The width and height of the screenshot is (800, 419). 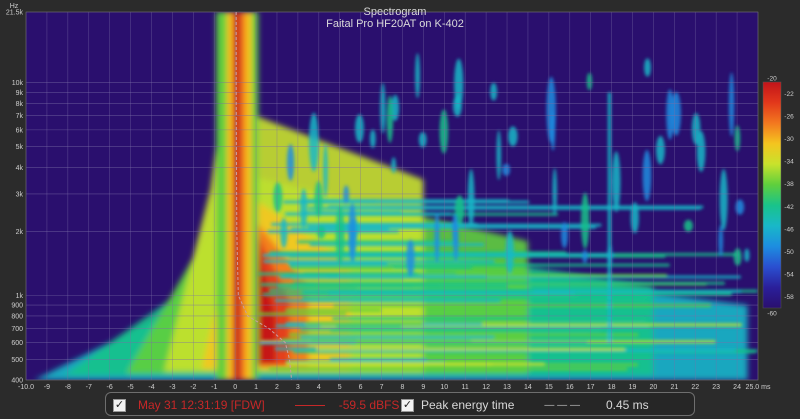 I want to click on colorbar-tick-label: -60, so click(x=772, y=314).